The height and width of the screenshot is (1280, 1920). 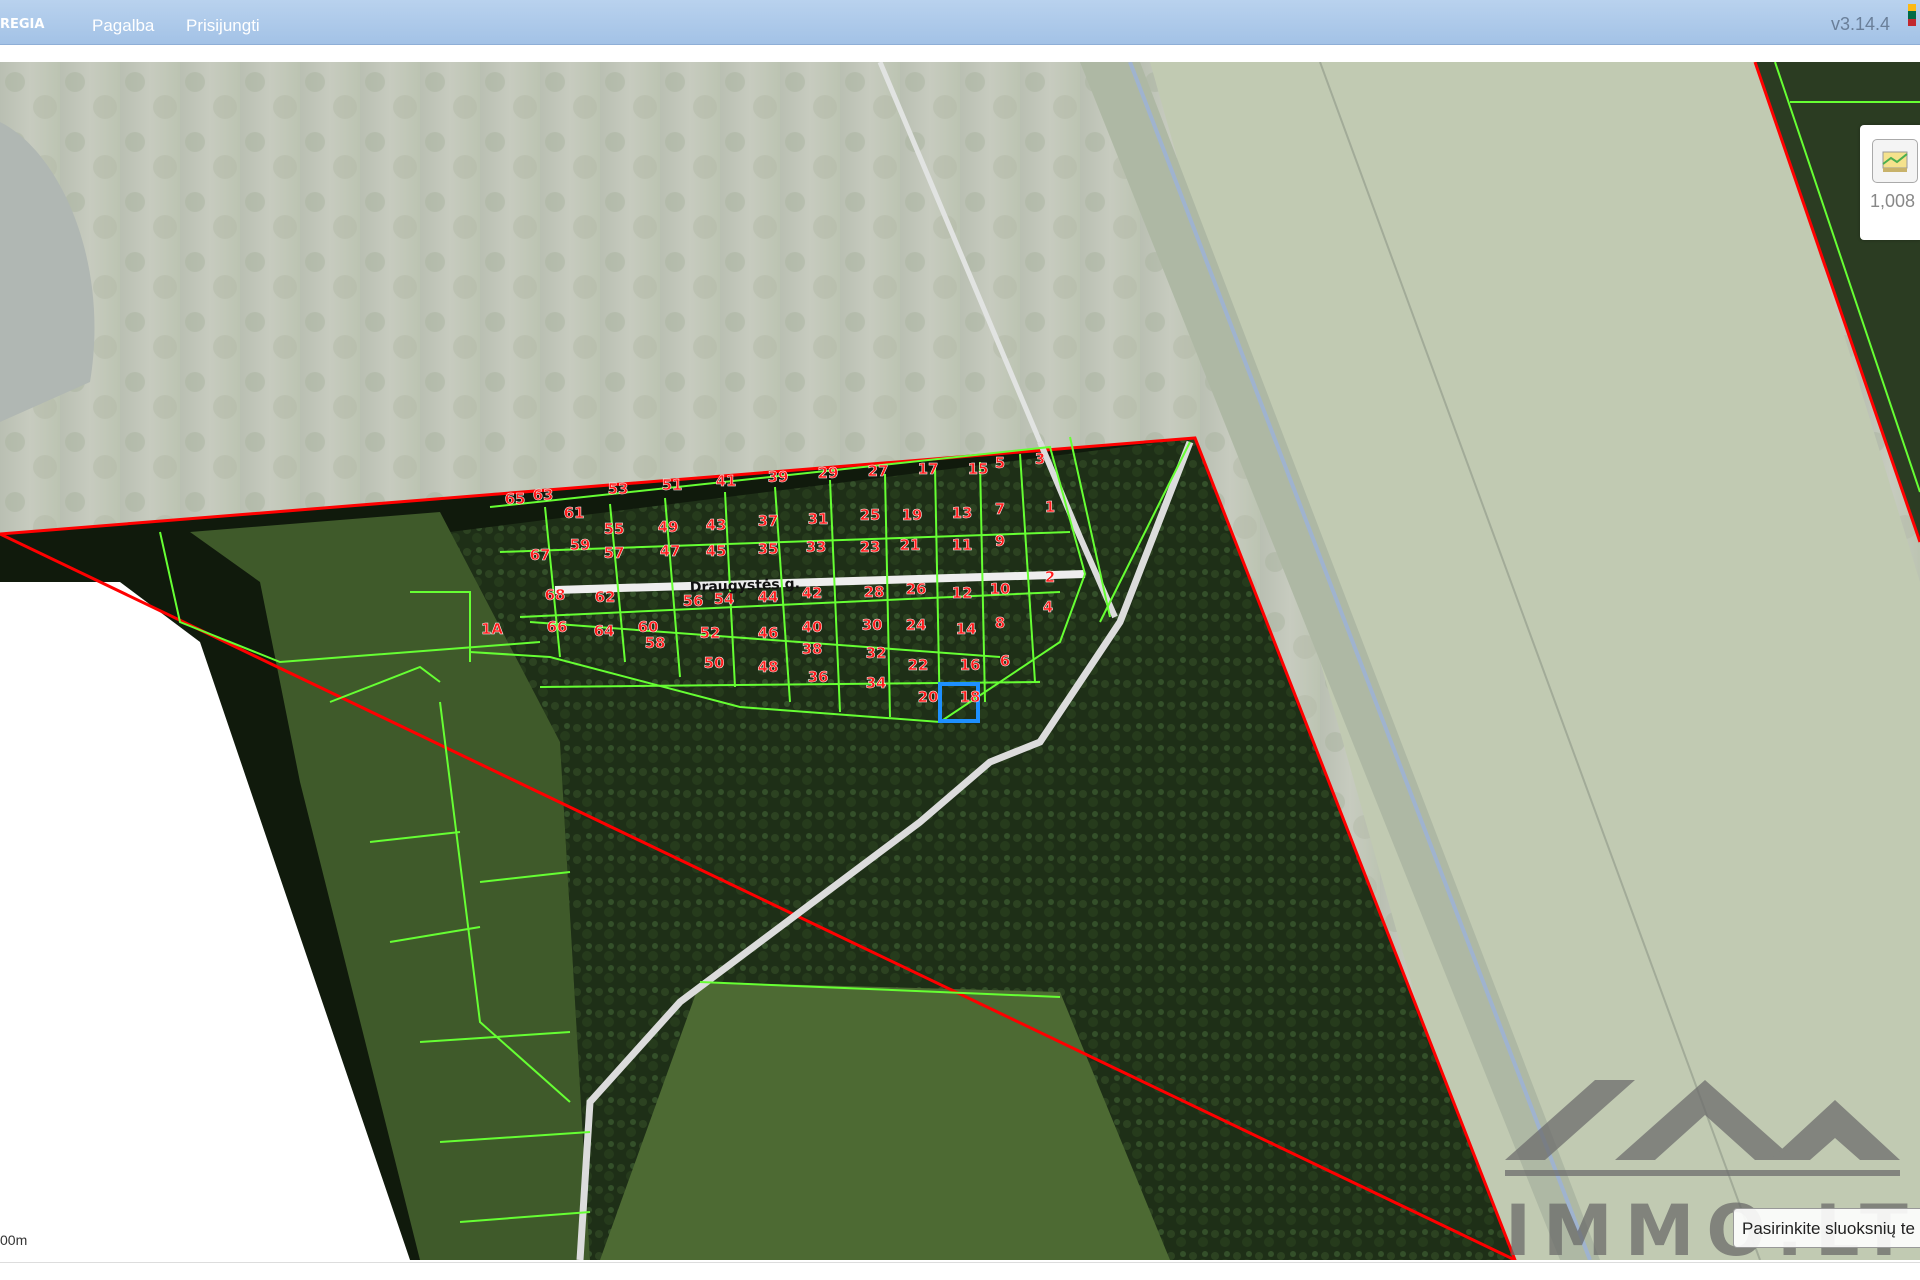 I want to click on parcel-label-24: 24, so click(x=916, y=625).